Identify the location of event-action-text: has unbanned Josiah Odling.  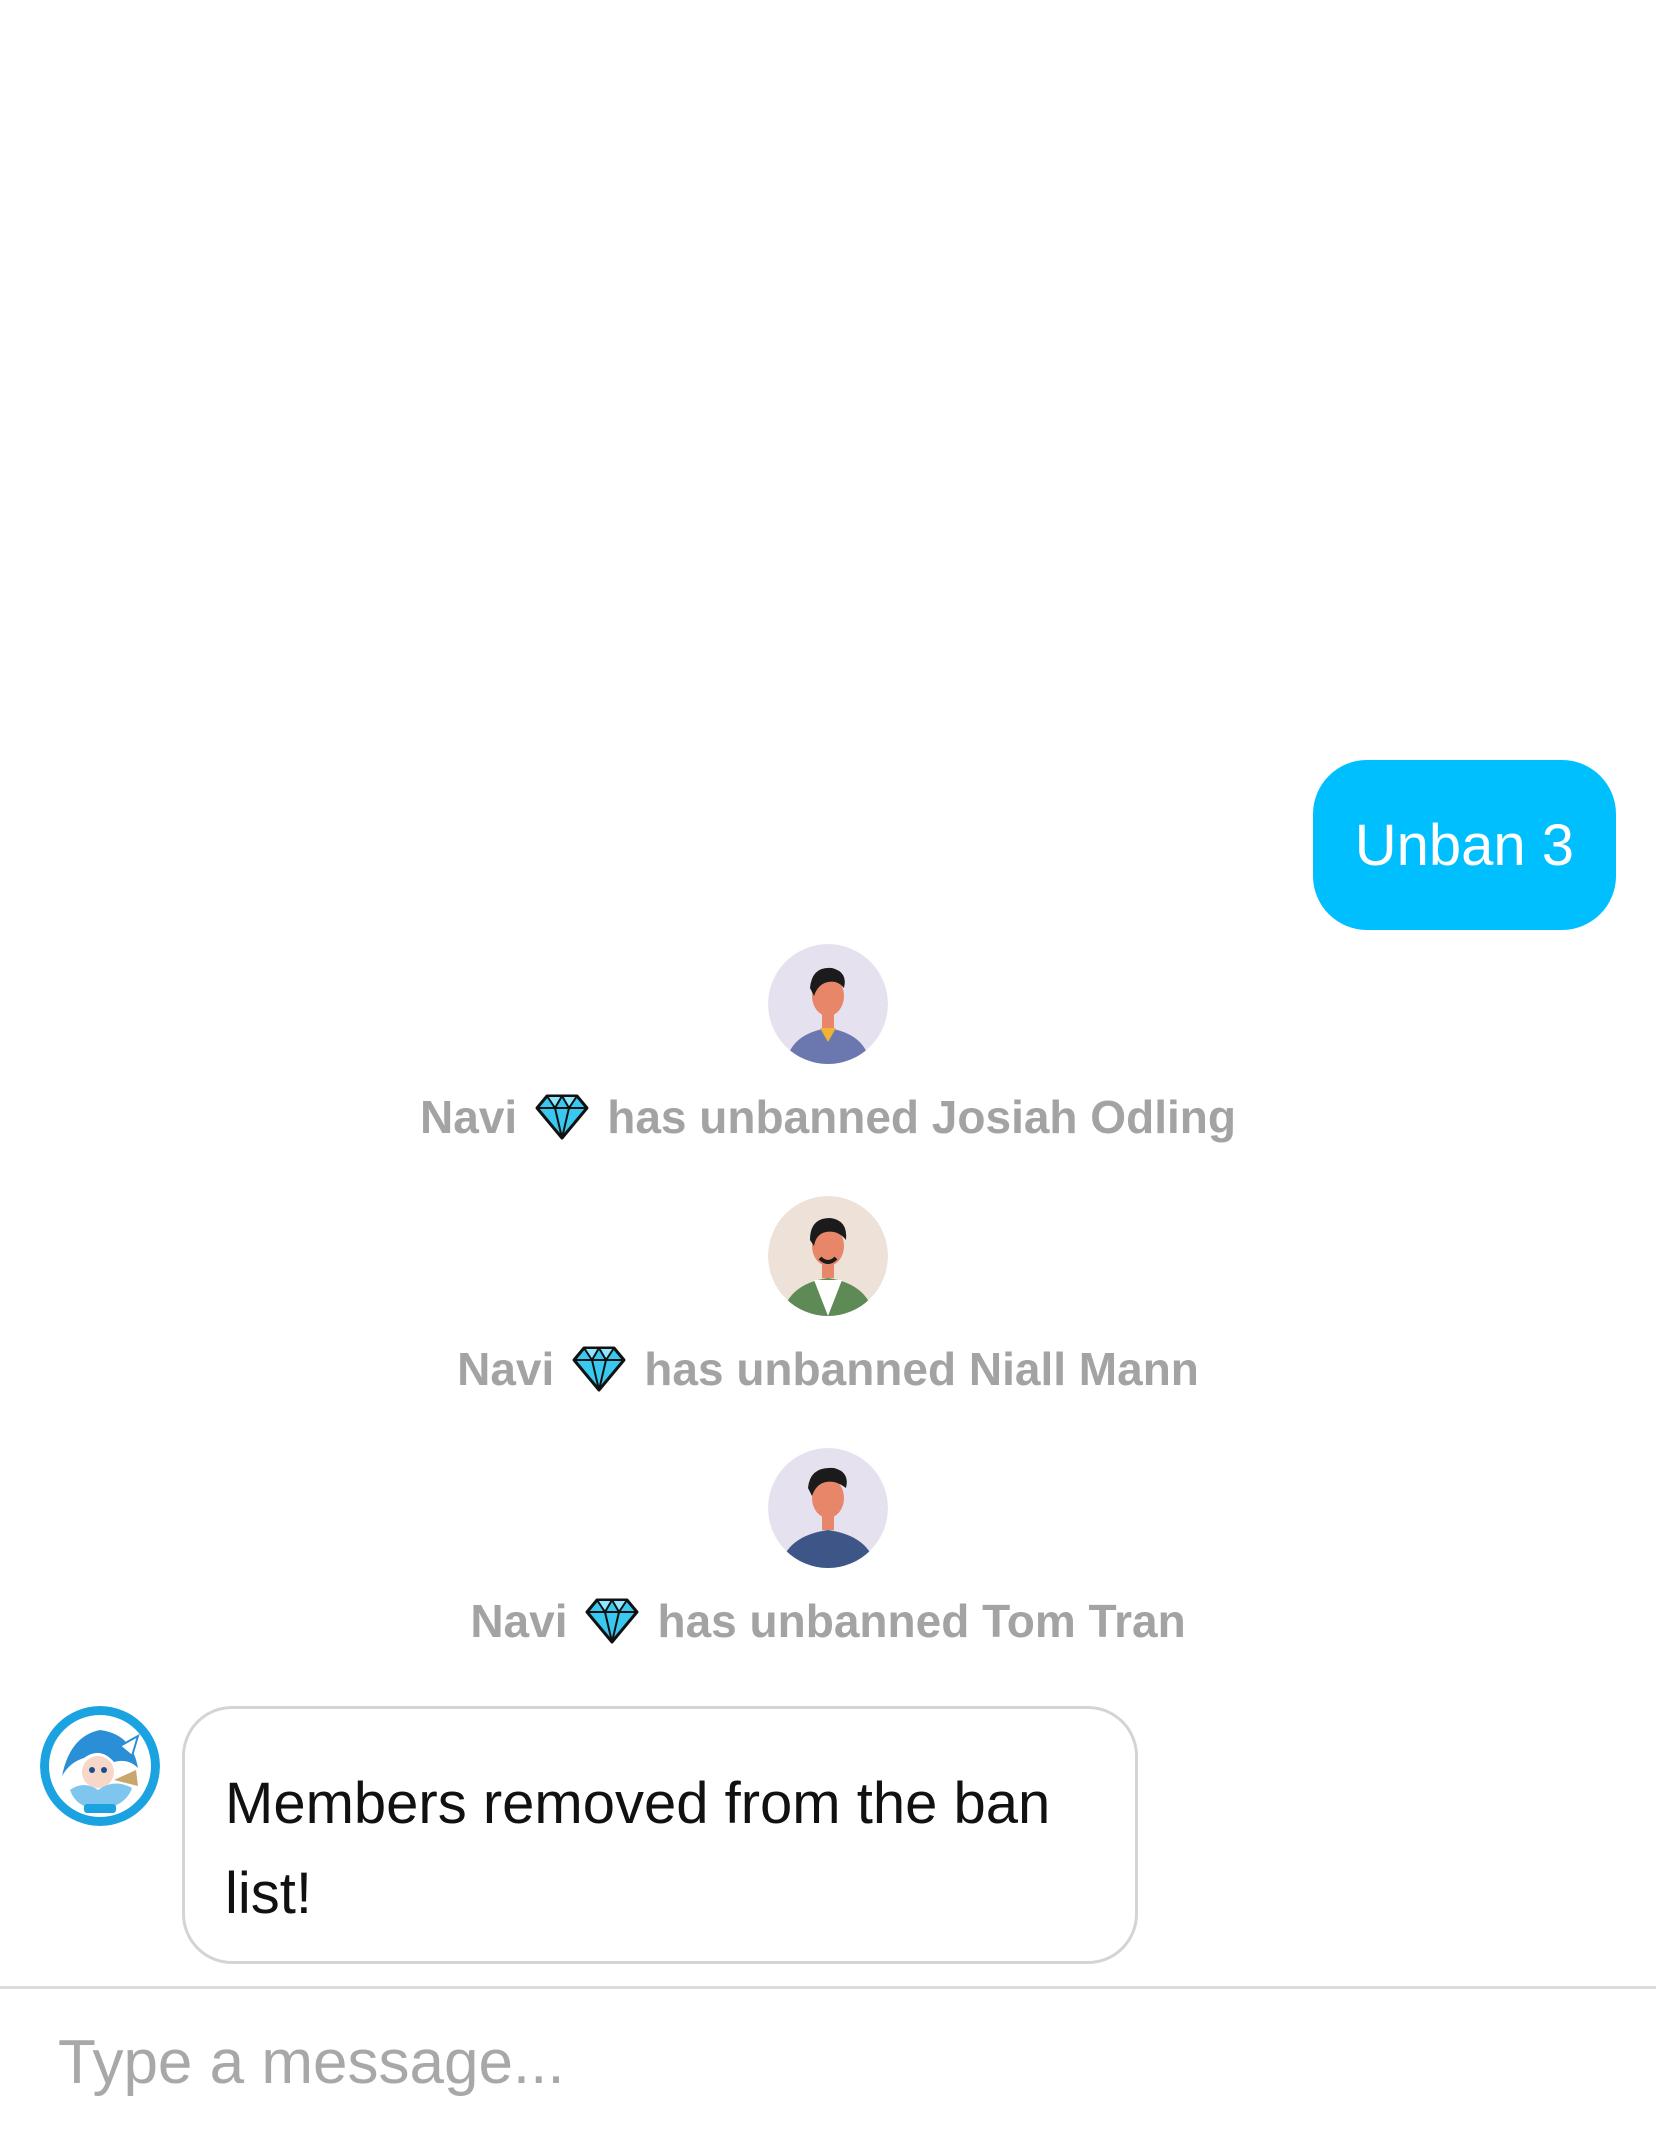
(921, 1117).